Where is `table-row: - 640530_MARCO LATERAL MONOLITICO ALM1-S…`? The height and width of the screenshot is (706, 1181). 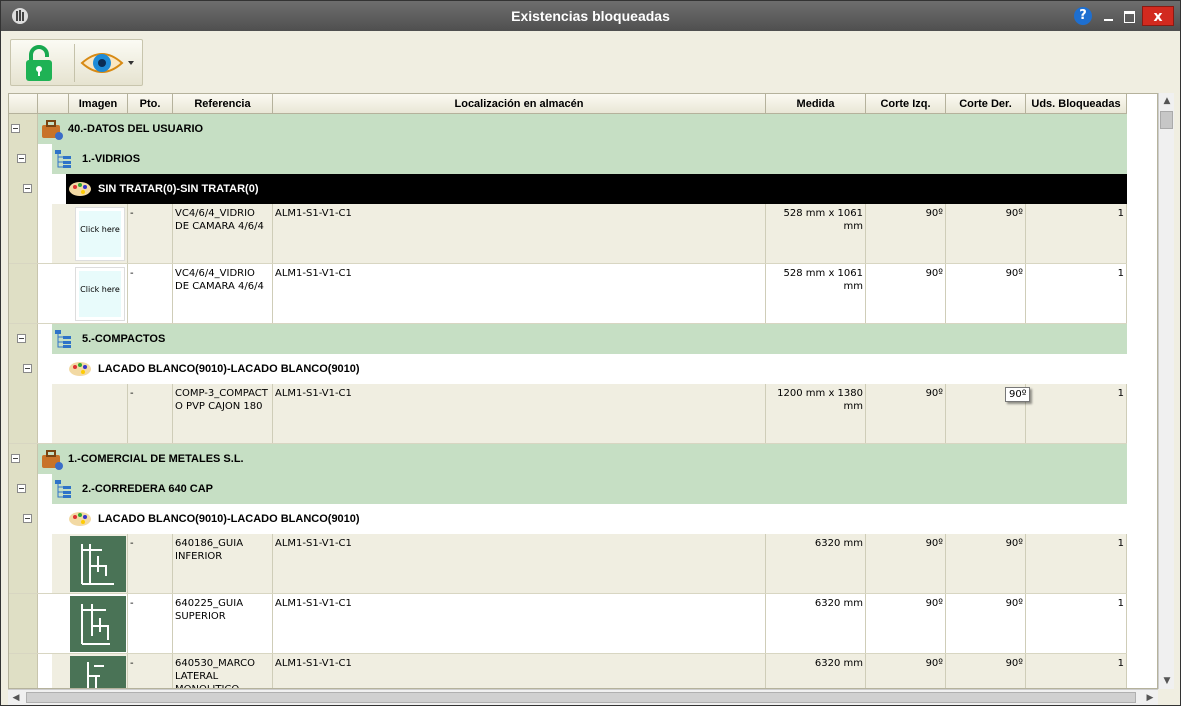 table-row: - 640530_MARCO LATERAL MONOLITICO ALM1-S… is located at coordinates (568, 671).